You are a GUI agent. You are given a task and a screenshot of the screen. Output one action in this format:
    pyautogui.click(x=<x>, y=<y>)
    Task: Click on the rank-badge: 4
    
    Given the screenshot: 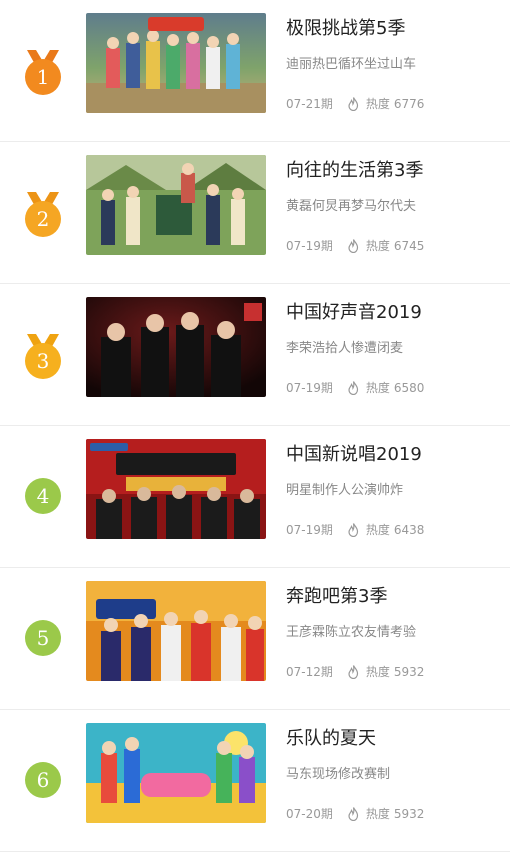 What is the action you would take?
    pyautogui.click(x=43, y=498)
    